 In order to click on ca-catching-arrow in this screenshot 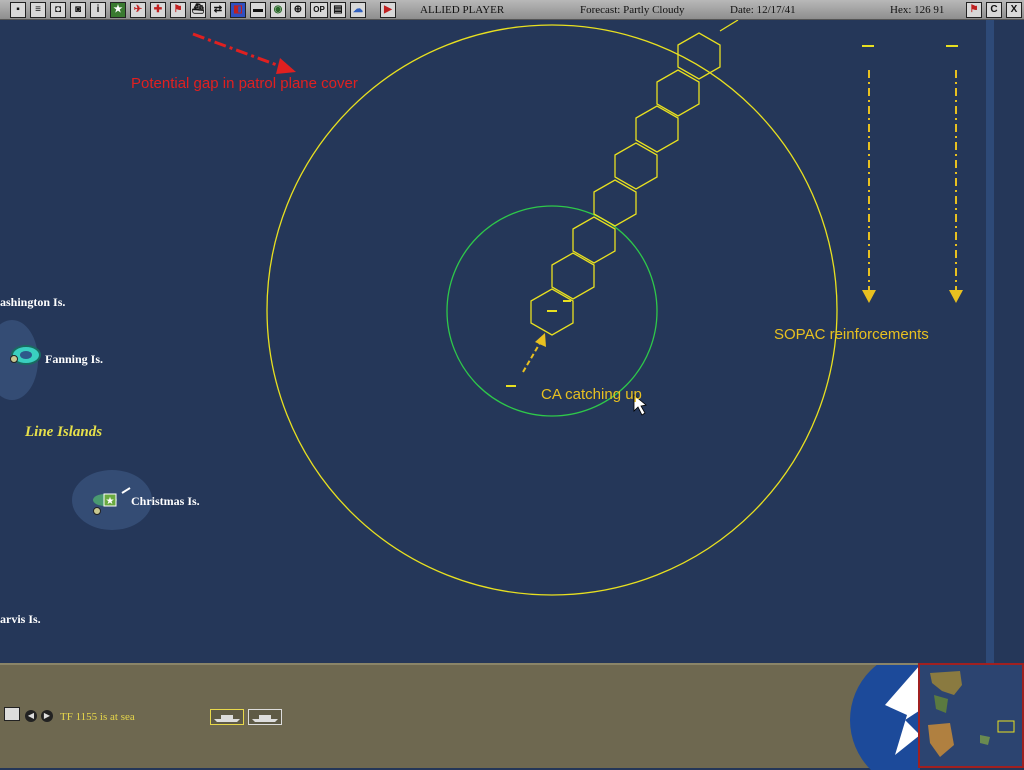, I will do `click(534, 353)`.